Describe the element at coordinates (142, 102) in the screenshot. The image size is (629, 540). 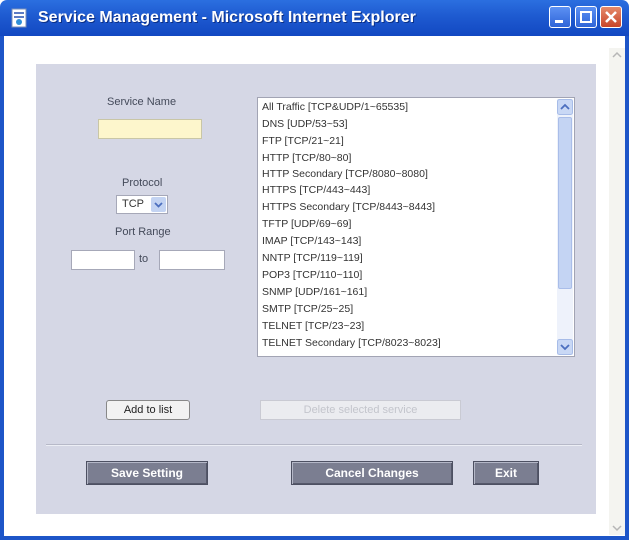
I see `service-name-label: Service Name` at that location.